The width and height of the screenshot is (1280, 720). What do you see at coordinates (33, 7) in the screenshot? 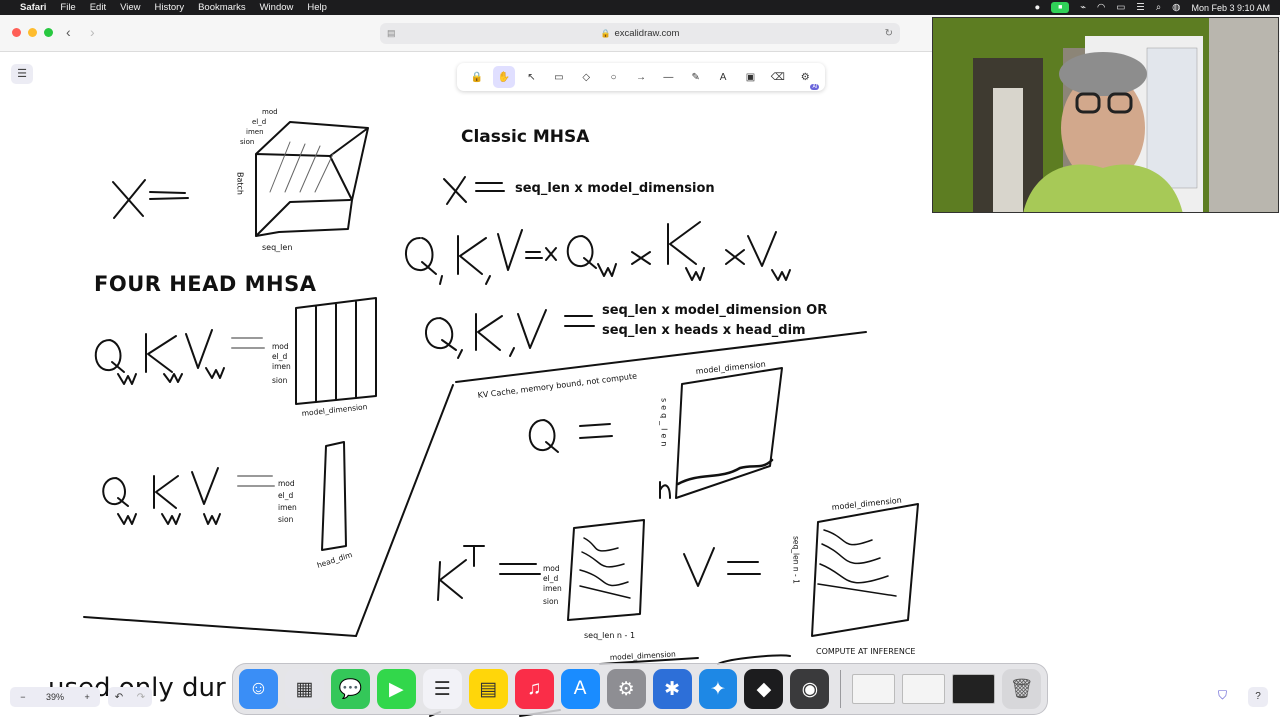
I see `menu-app-safari: Safari` at bounding box center [33, 7].